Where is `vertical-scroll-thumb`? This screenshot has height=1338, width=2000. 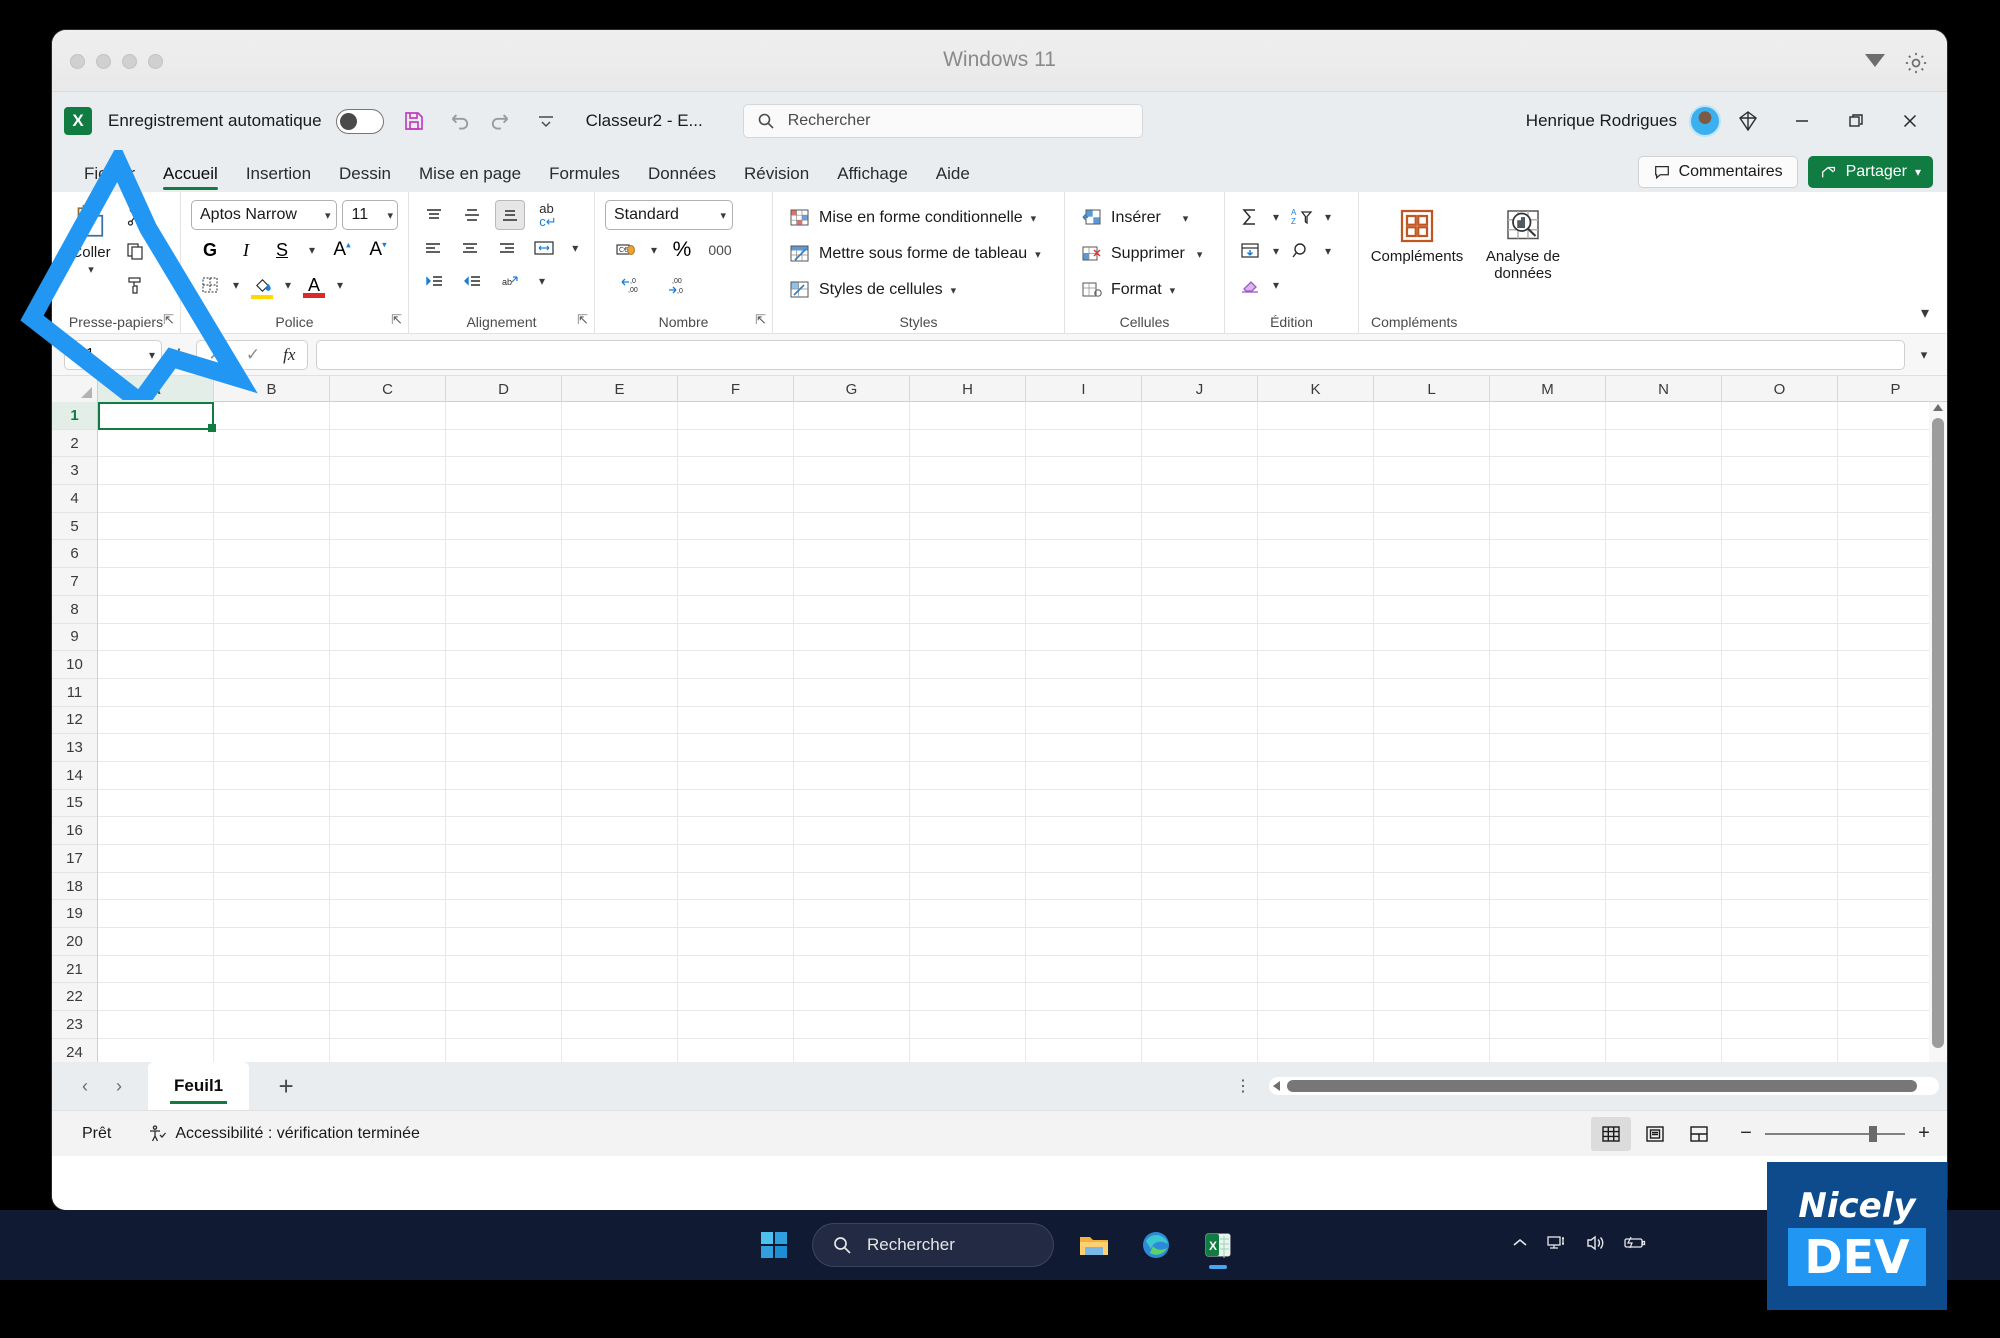 vertical-scroll-thumb is located at coordinates (1938, 733).